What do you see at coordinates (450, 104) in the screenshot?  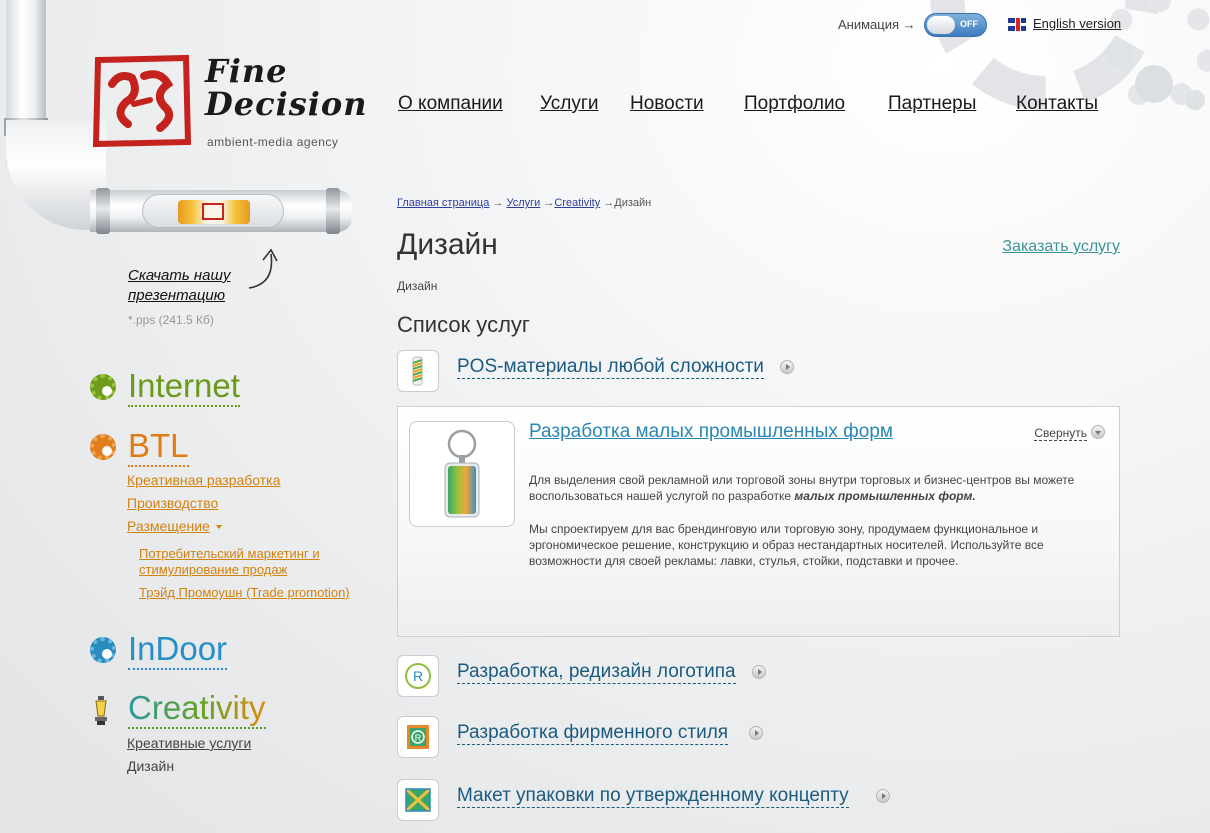 I see `nav-item-about: О компании` at bounding box center [450, 104].